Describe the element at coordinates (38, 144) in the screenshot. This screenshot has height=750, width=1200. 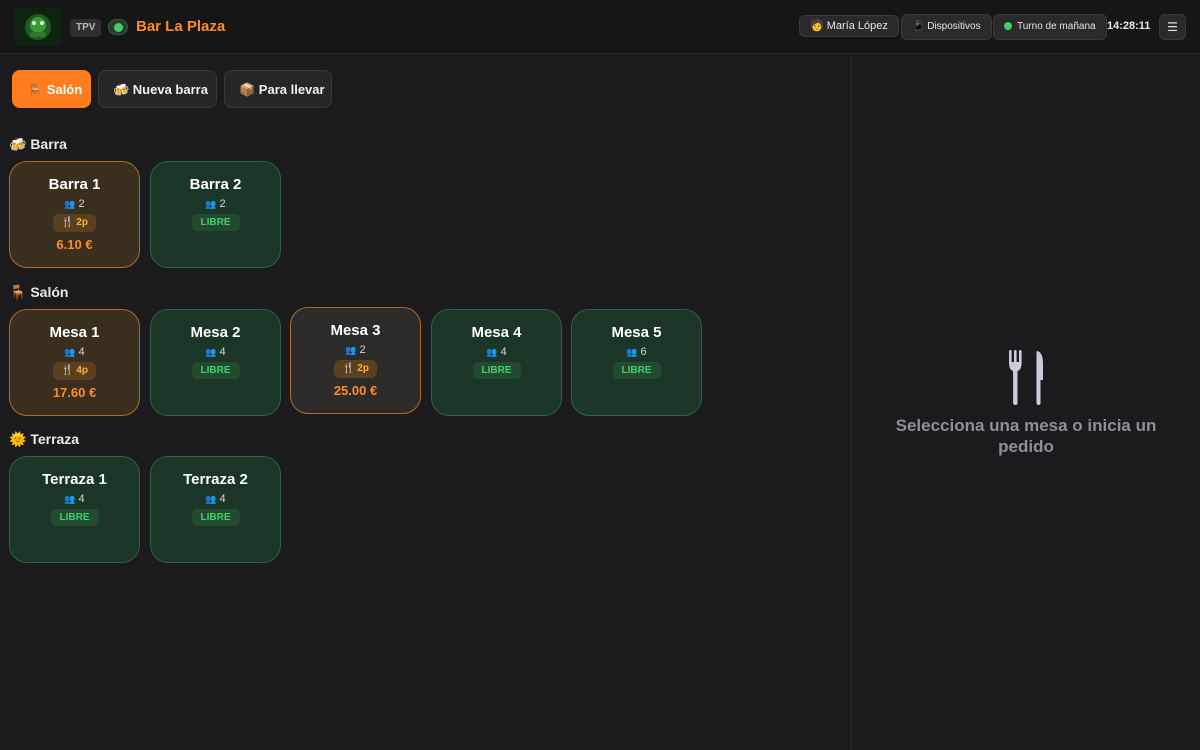
I see `section-title-barra: 🍻 Barra` at that location.